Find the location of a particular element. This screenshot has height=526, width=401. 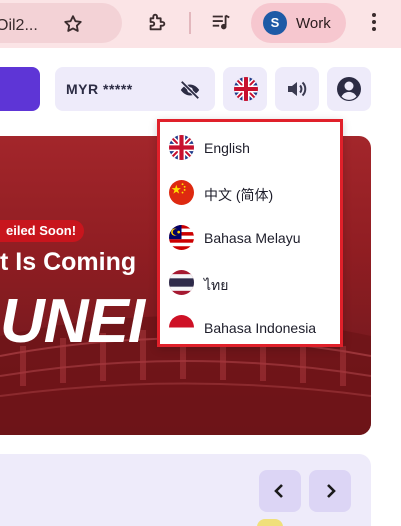

extensions-puzzle-icon is located at coordinates (157, 22).